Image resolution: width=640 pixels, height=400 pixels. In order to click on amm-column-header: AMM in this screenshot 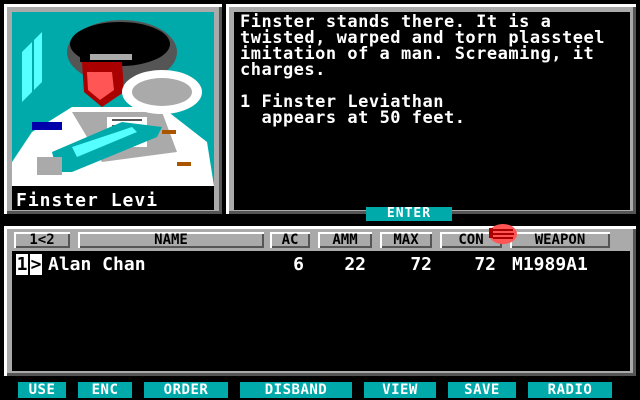, I will do `click(345, 240)`.